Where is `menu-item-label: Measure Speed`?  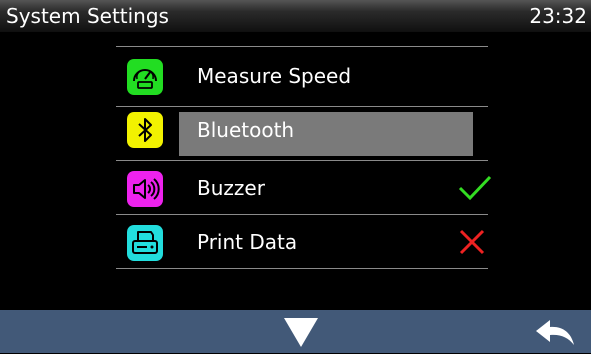
menu-item-label: Measure Speed is located at coordinates (274, 76).